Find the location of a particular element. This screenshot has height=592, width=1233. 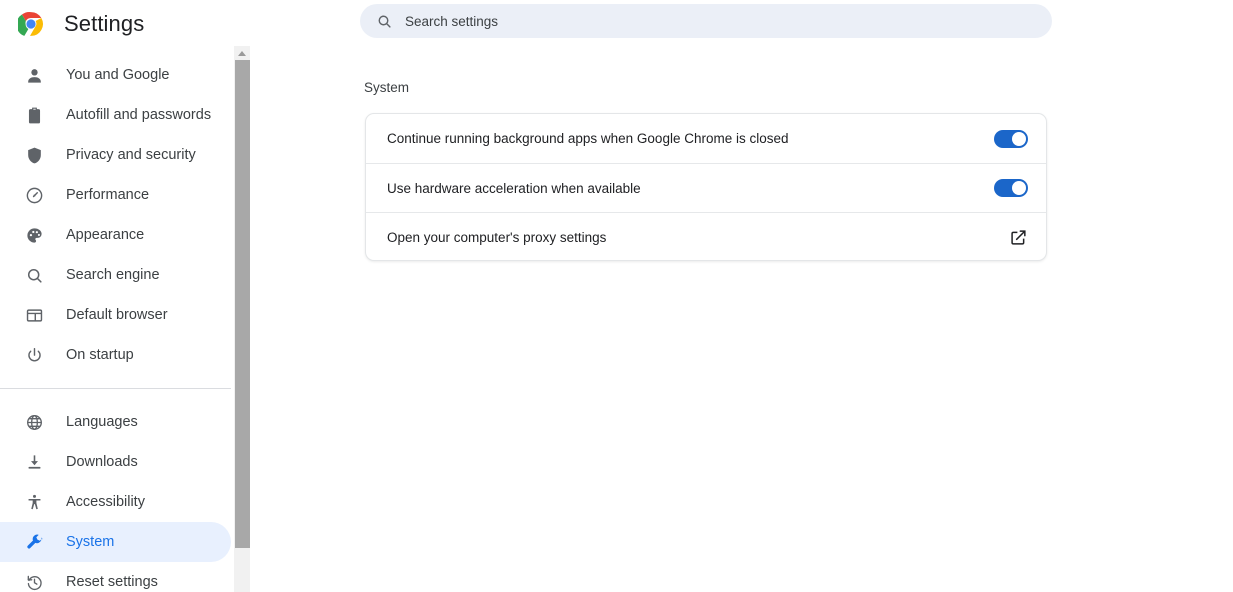

setting-label: Use hardware acceleration when available is located at coordinates (514, 188).